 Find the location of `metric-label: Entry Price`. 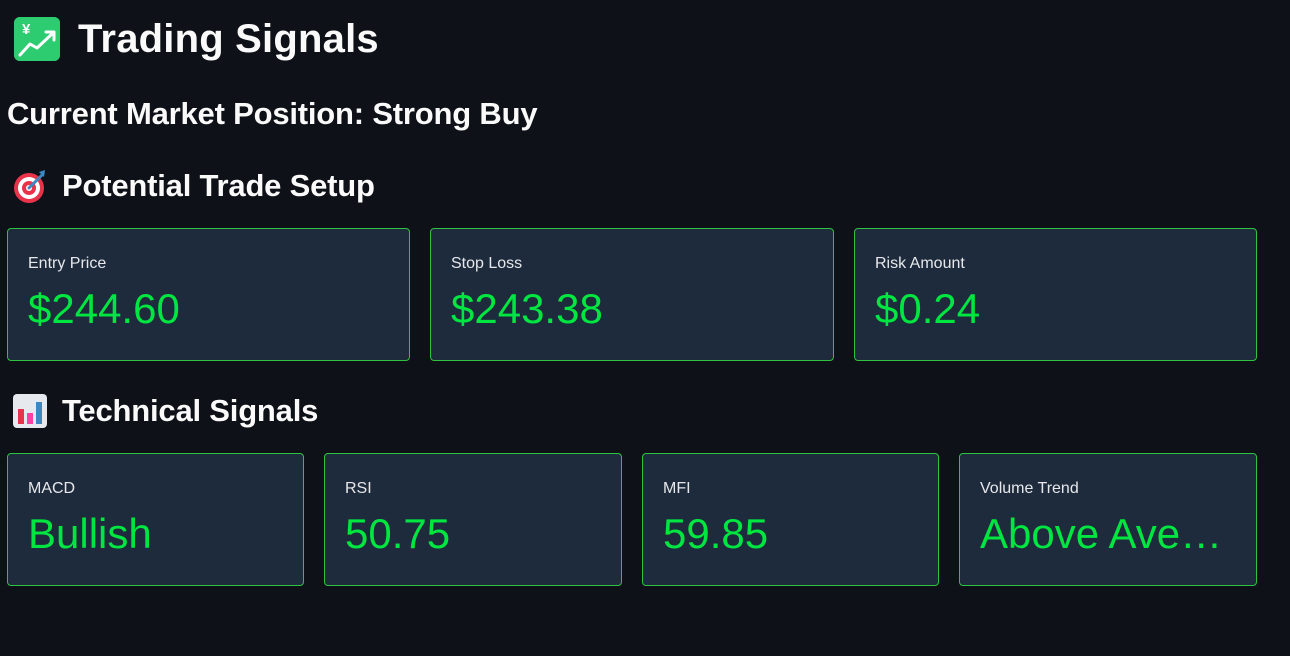

metric-label: Entry Price is located at coordinates (67, 263).